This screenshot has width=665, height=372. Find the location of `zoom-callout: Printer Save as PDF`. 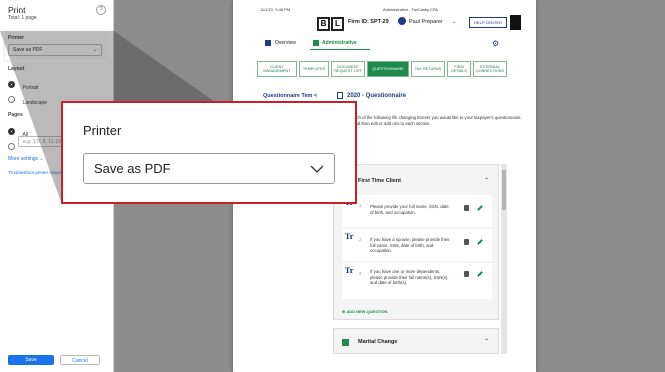

zoom-callout: Printer Save as PDF is located at coordinates (209, 152).